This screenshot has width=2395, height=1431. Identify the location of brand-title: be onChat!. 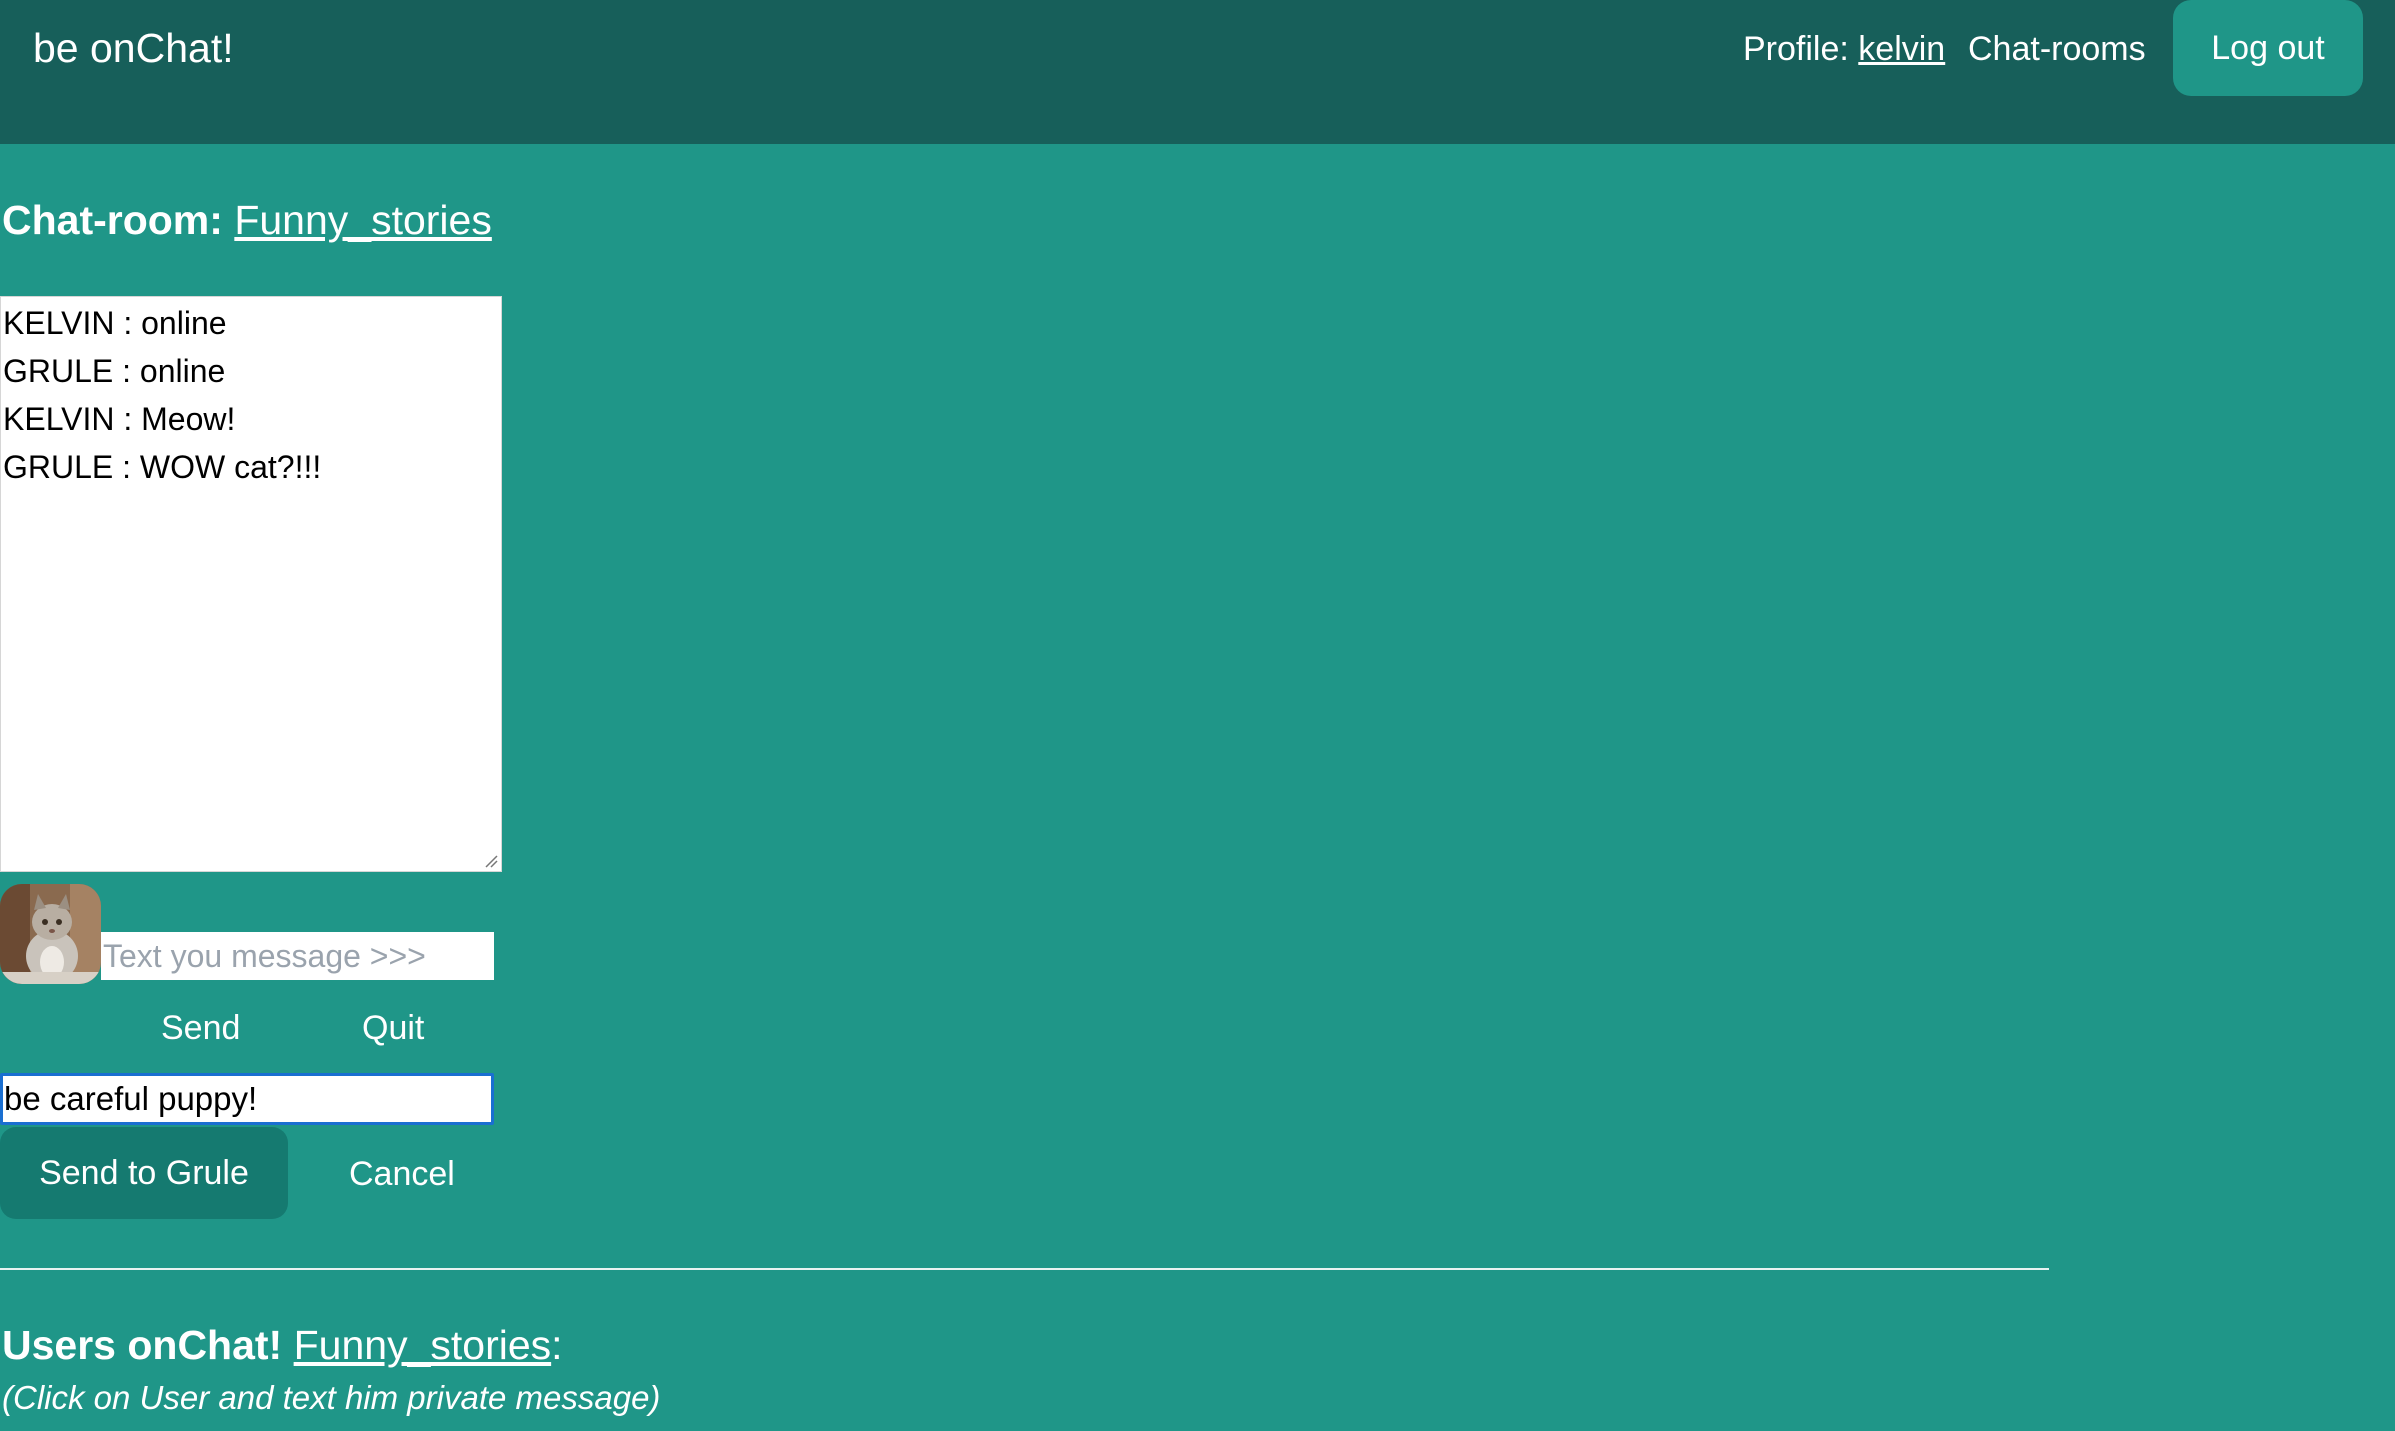
(133, 48).